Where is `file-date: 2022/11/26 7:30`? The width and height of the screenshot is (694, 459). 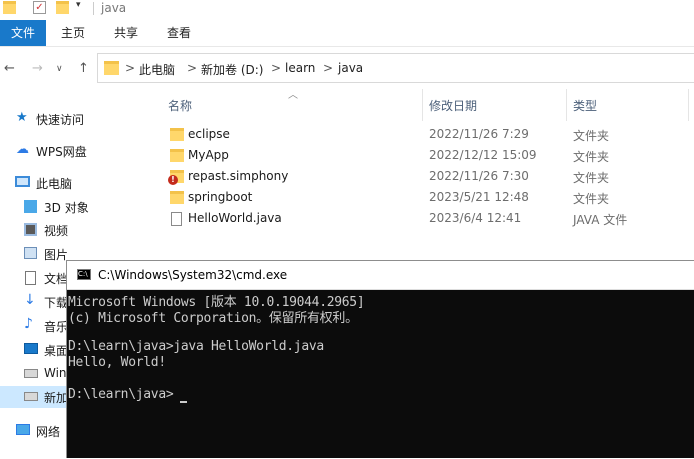
file-date: 2022/11/26 7:30 is located at coordinates (479, 176).